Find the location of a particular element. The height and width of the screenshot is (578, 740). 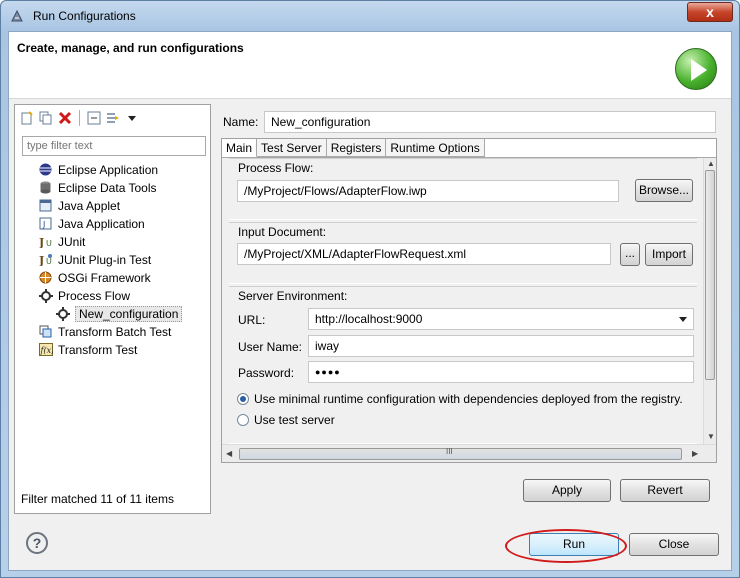

tree-item-label: Transform Test is located at coordinates (98, 349).